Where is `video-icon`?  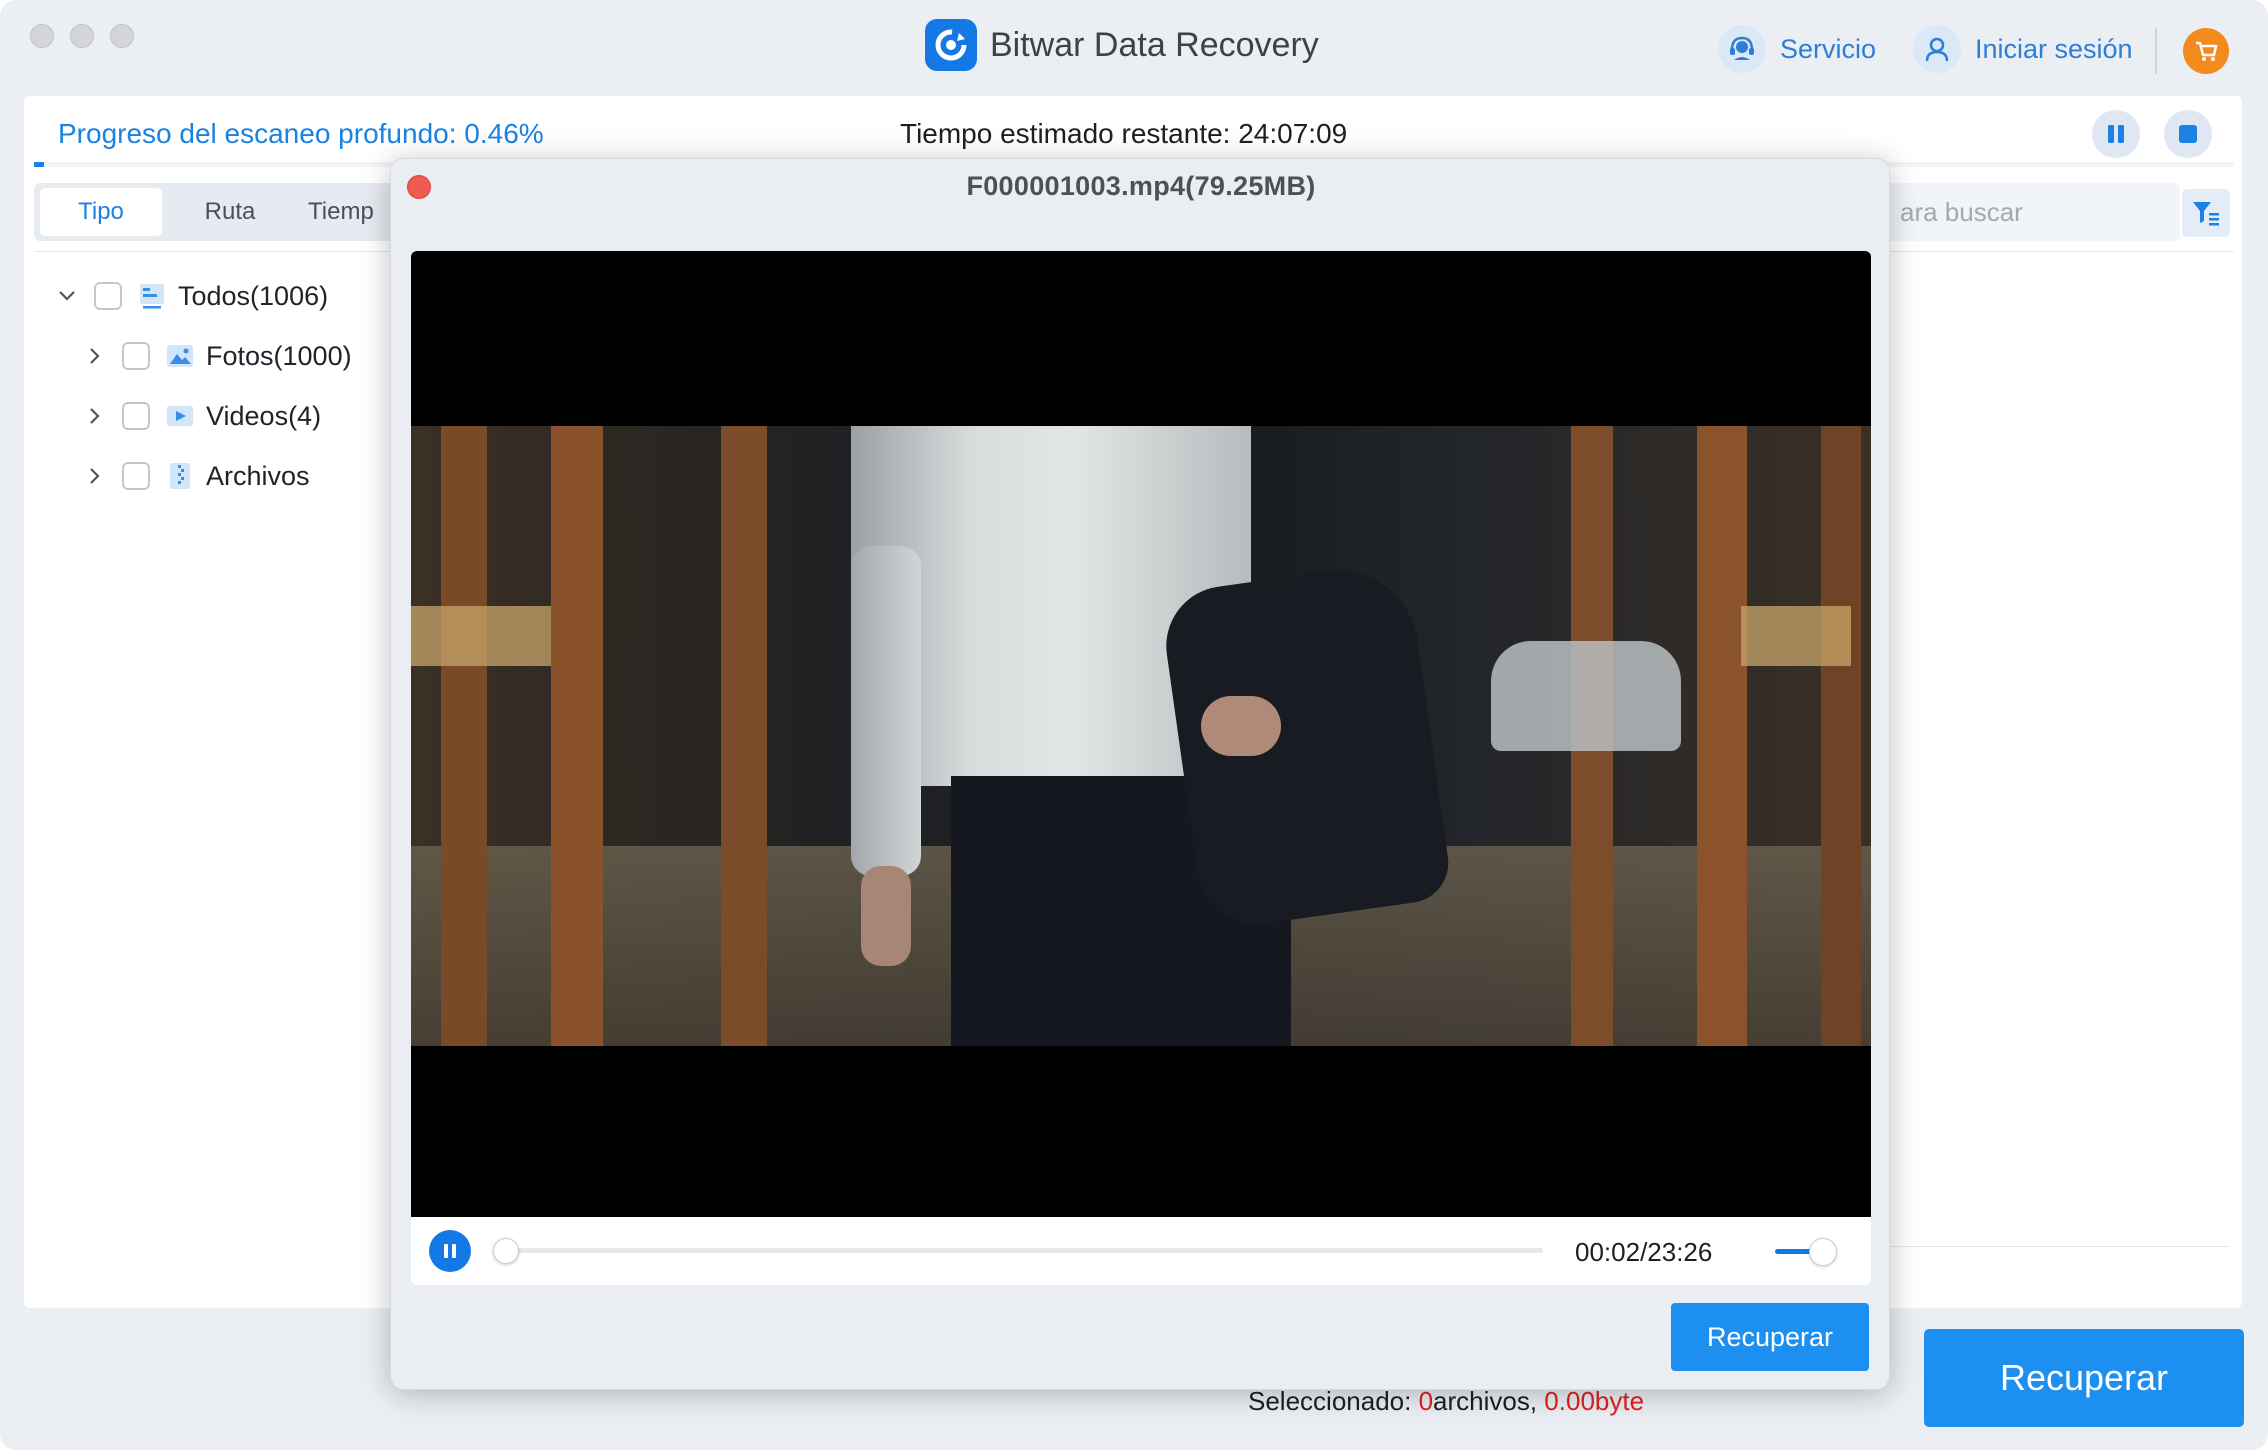 video-icon is located at coordinates (180, 416).